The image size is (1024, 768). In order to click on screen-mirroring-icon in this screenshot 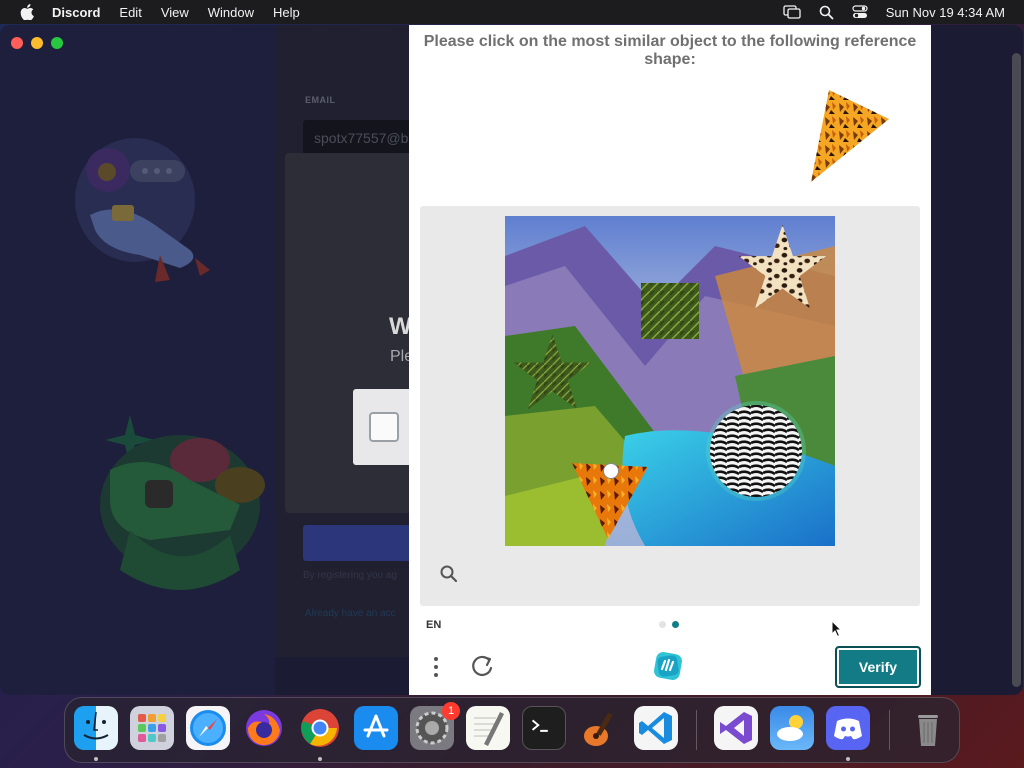, I will do `click(792, 12)`.